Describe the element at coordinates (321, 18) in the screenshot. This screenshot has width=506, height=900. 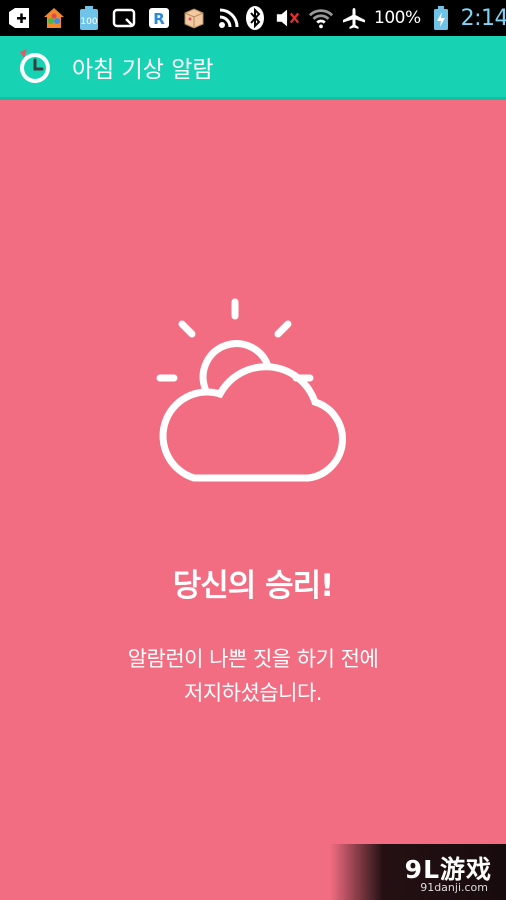
I see `wifi-icon` at that location.